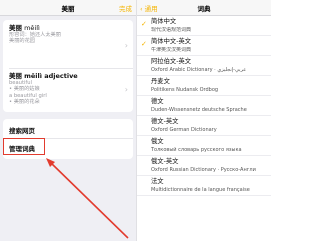 The height and width of the screenshot is (241, 320). What do you see at coordinates (24, 102) in the screenshot?
I see `entry-example: • 美丽的花朵` at bounding box center [24, 102].